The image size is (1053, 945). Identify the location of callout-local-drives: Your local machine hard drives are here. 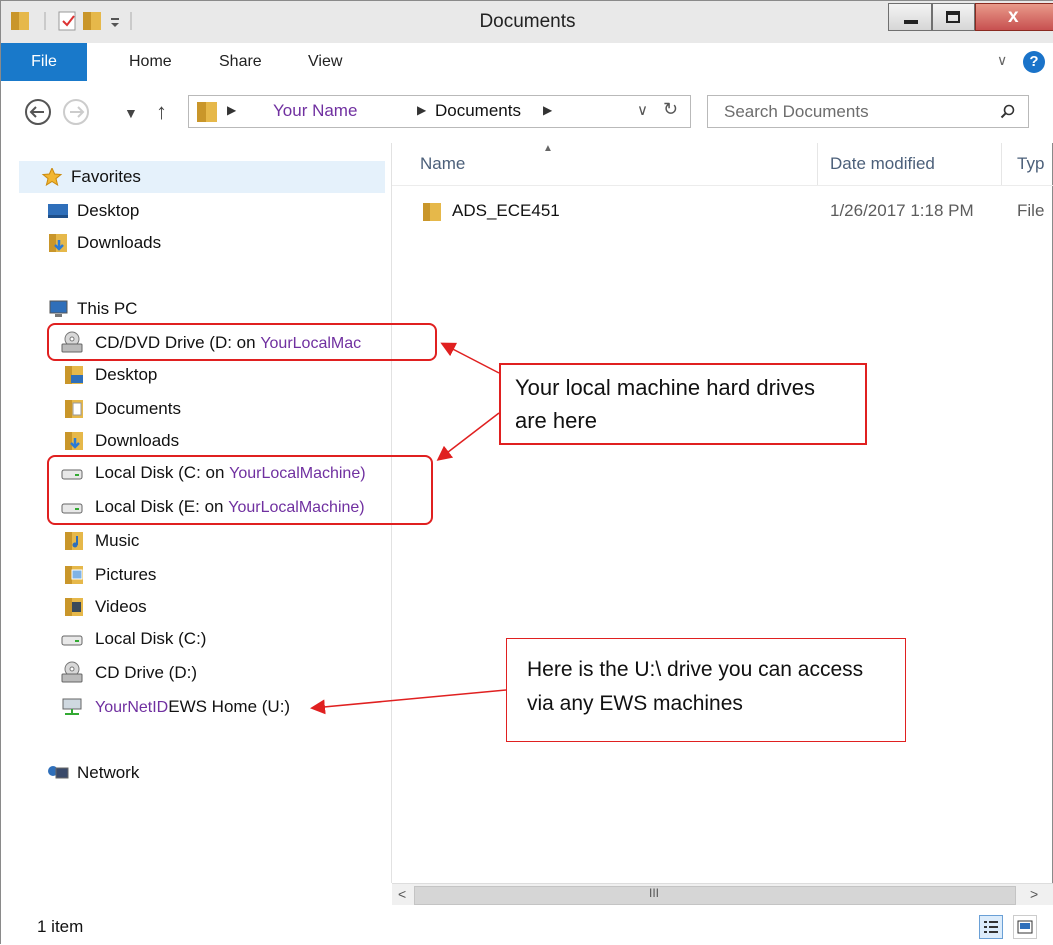
(683, 404).